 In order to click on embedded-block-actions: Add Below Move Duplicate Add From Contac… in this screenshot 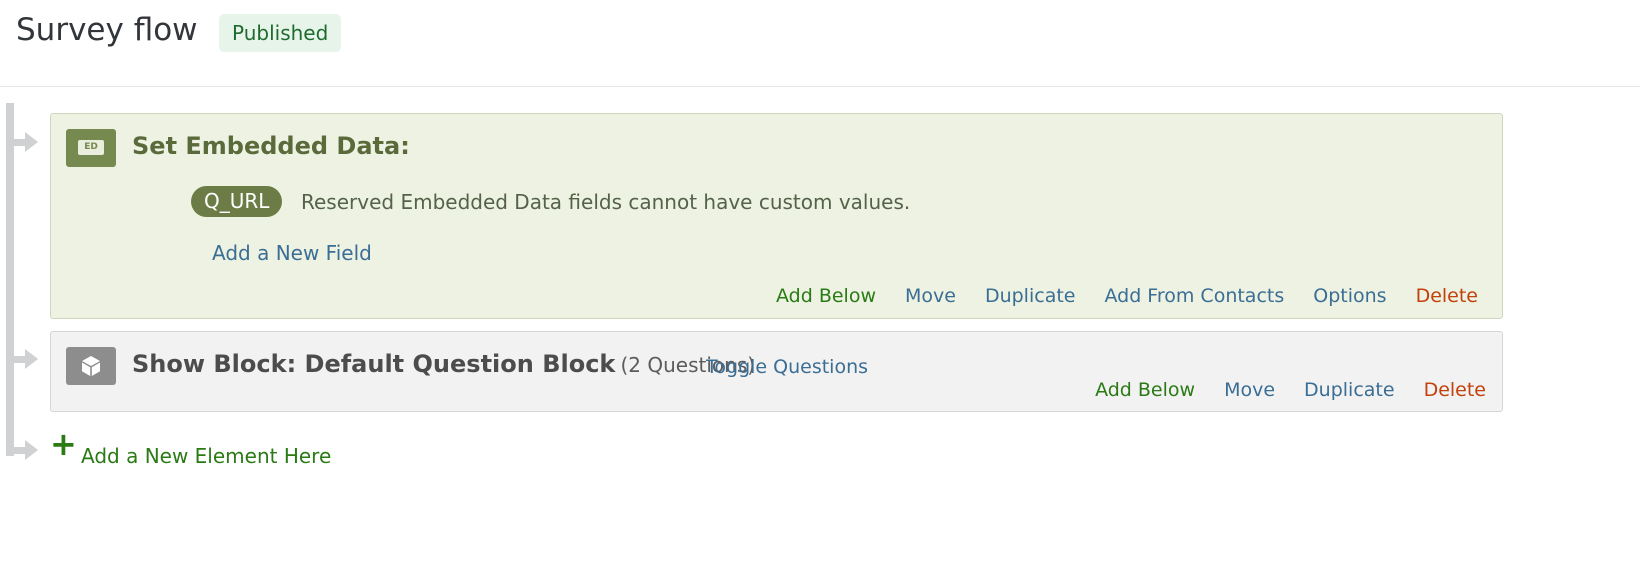, I will do `click(1127, 296)`.